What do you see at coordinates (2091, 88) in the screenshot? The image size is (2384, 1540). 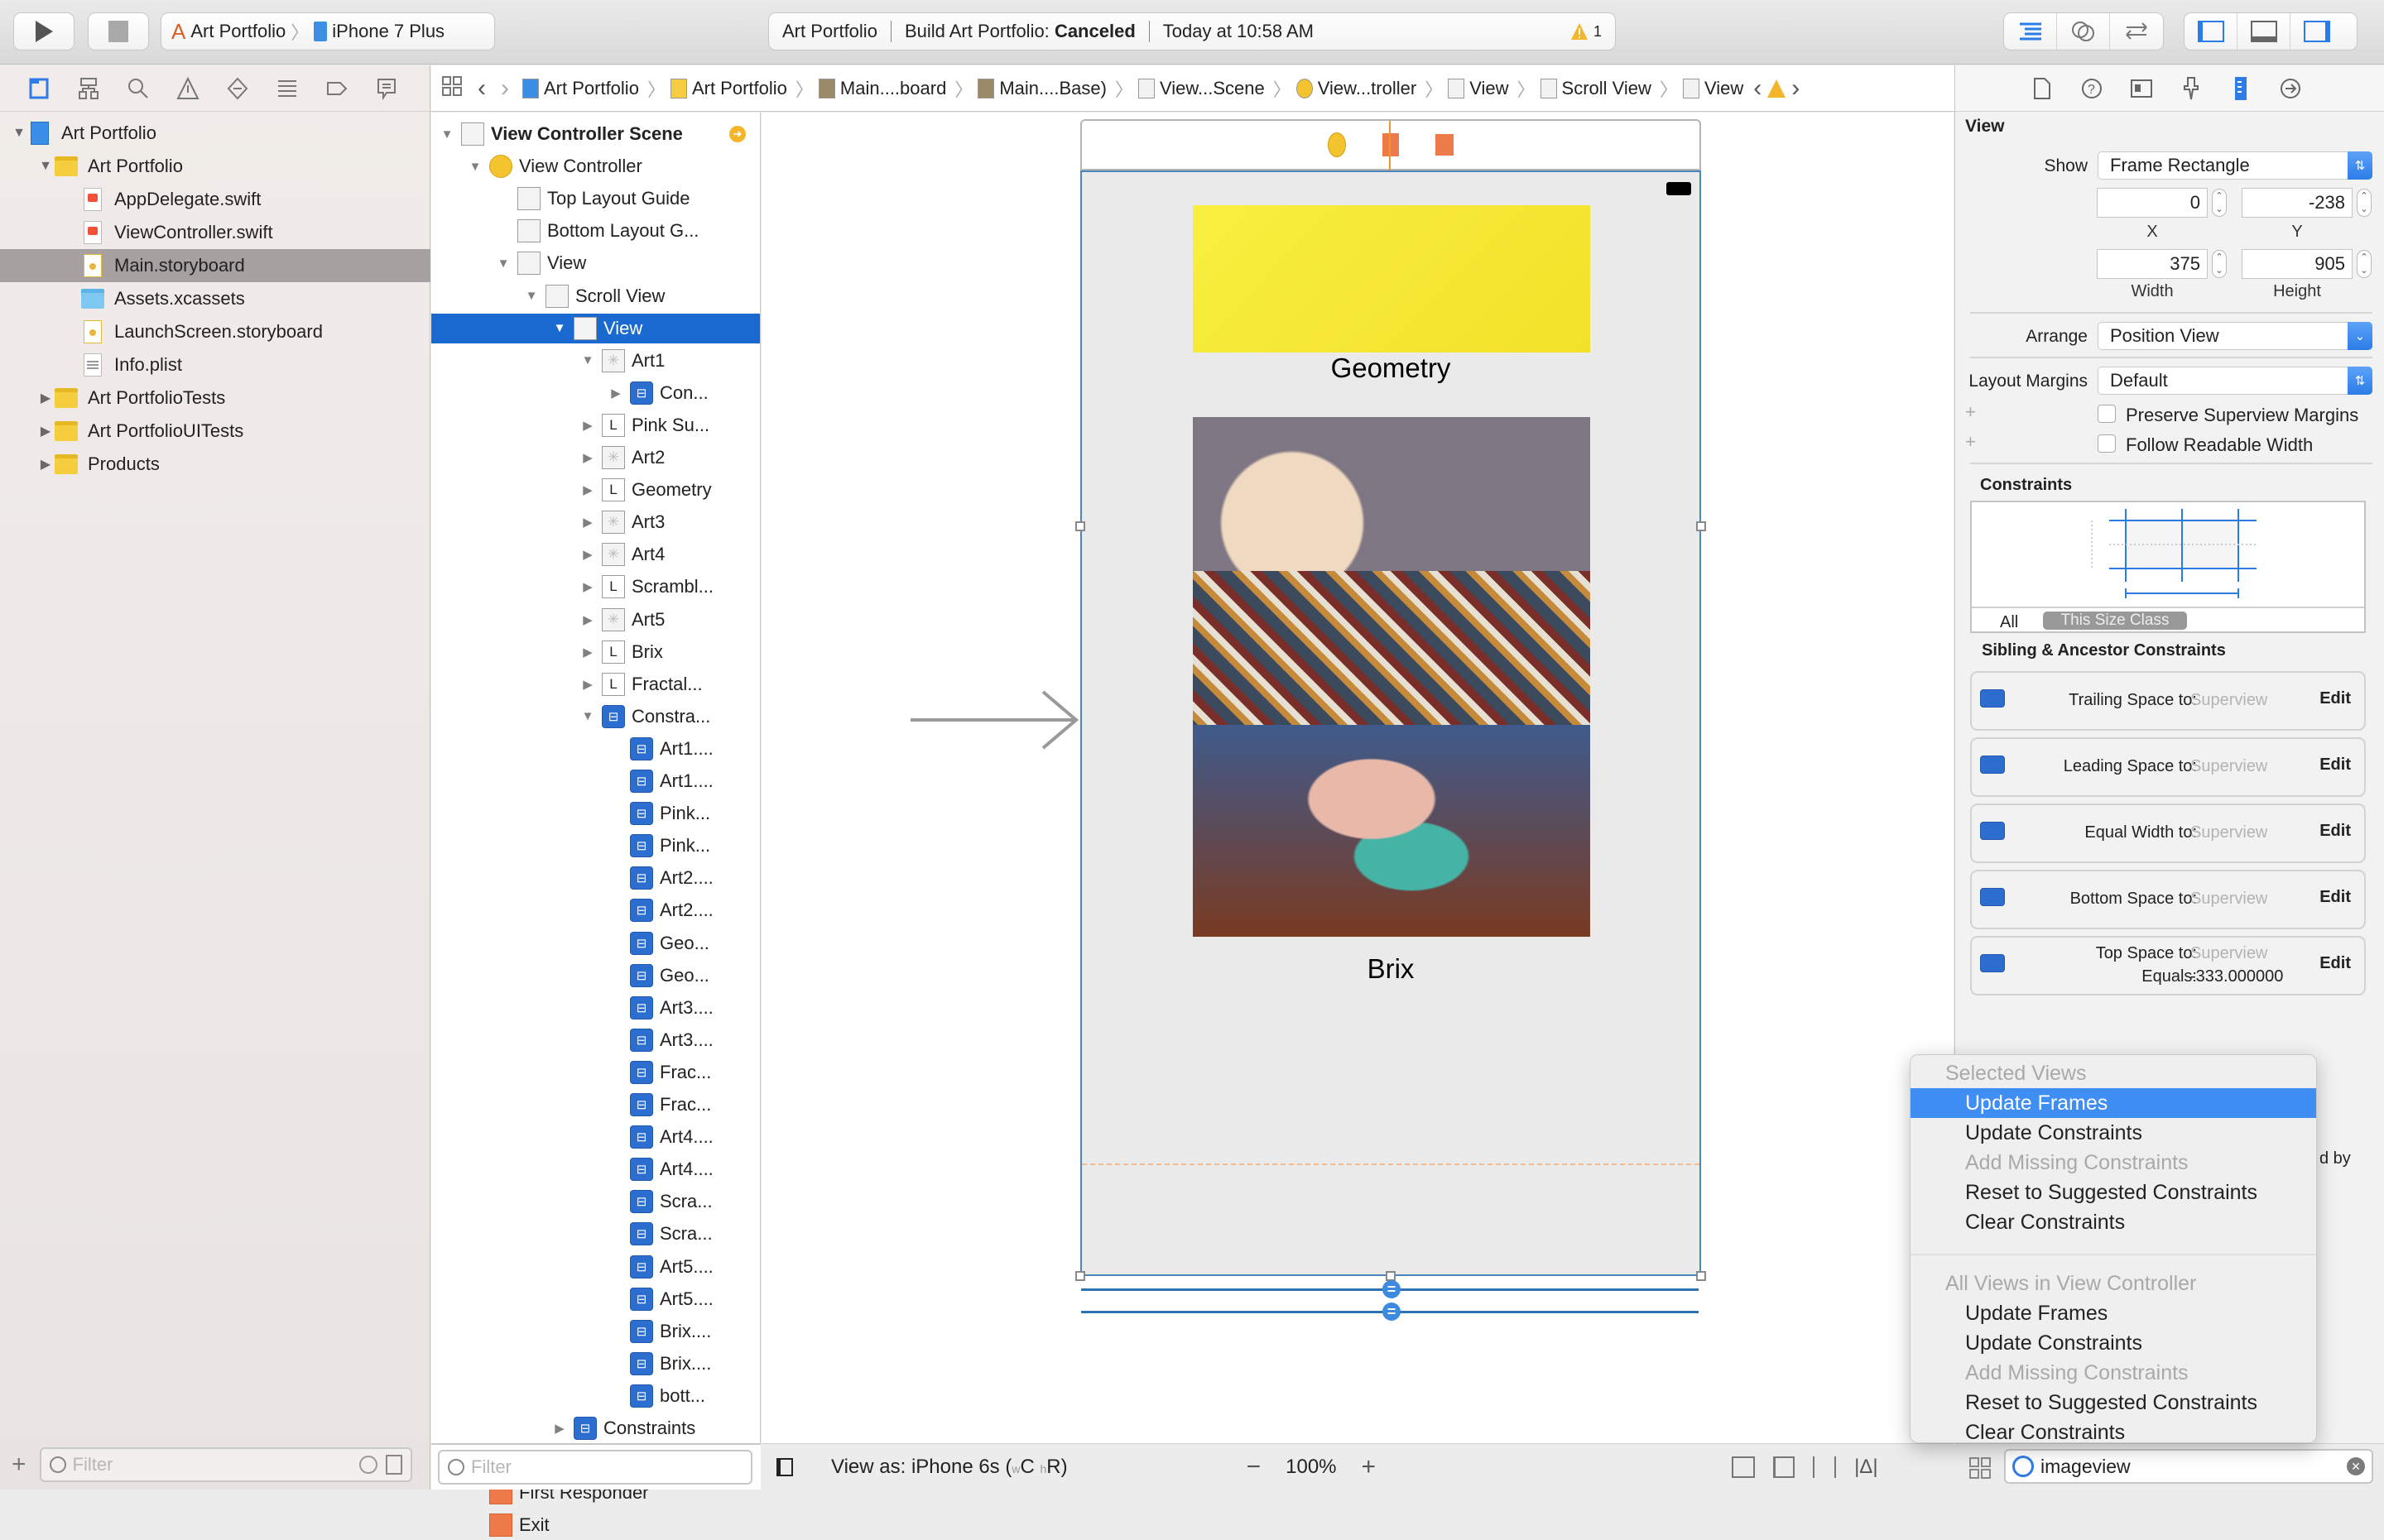 I see `quick-help-icon: ?` at bounding box center [2091, 88].